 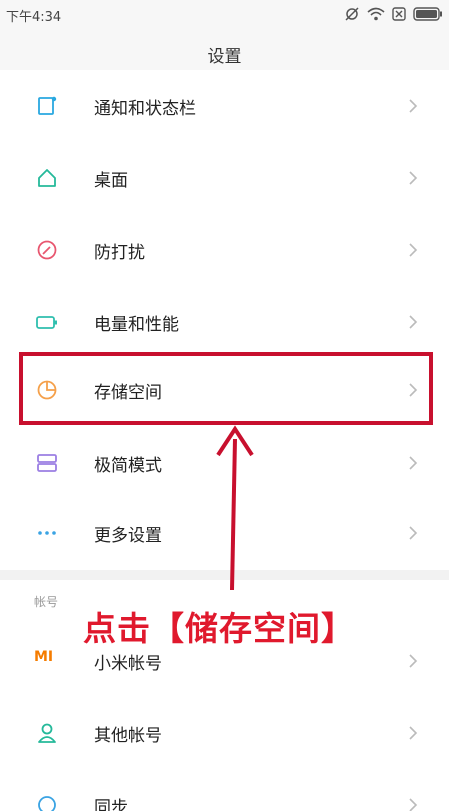 I want to click on battery-status-icon, so click(x=427, y=14).